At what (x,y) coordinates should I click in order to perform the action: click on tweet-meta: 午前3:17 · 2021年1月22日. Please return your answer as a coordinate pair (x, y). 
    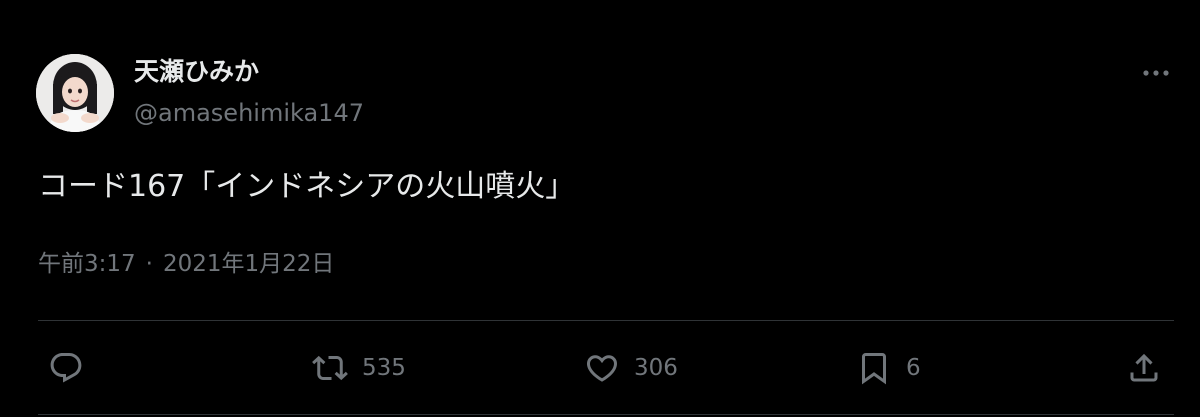
    Looking at the image, I should click on (186, 264).